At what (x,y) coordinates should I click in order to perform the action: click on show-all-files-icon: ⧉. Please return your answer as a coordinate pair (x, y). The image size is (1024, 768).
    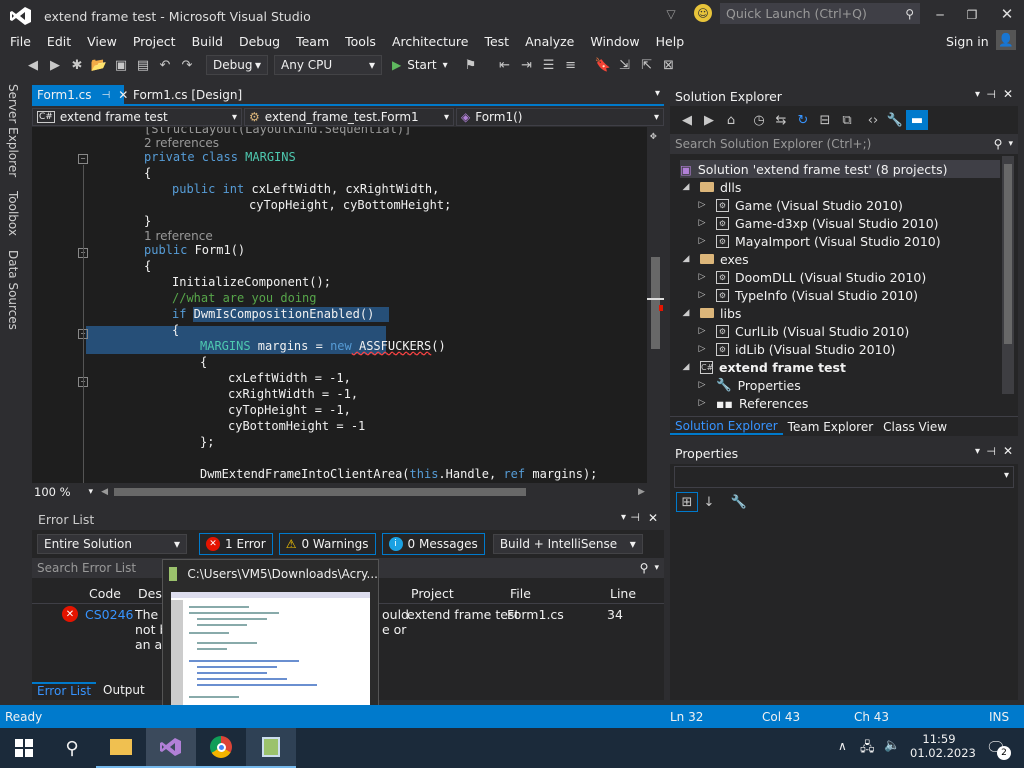
    Looking at the image, I should click on (847, 120).